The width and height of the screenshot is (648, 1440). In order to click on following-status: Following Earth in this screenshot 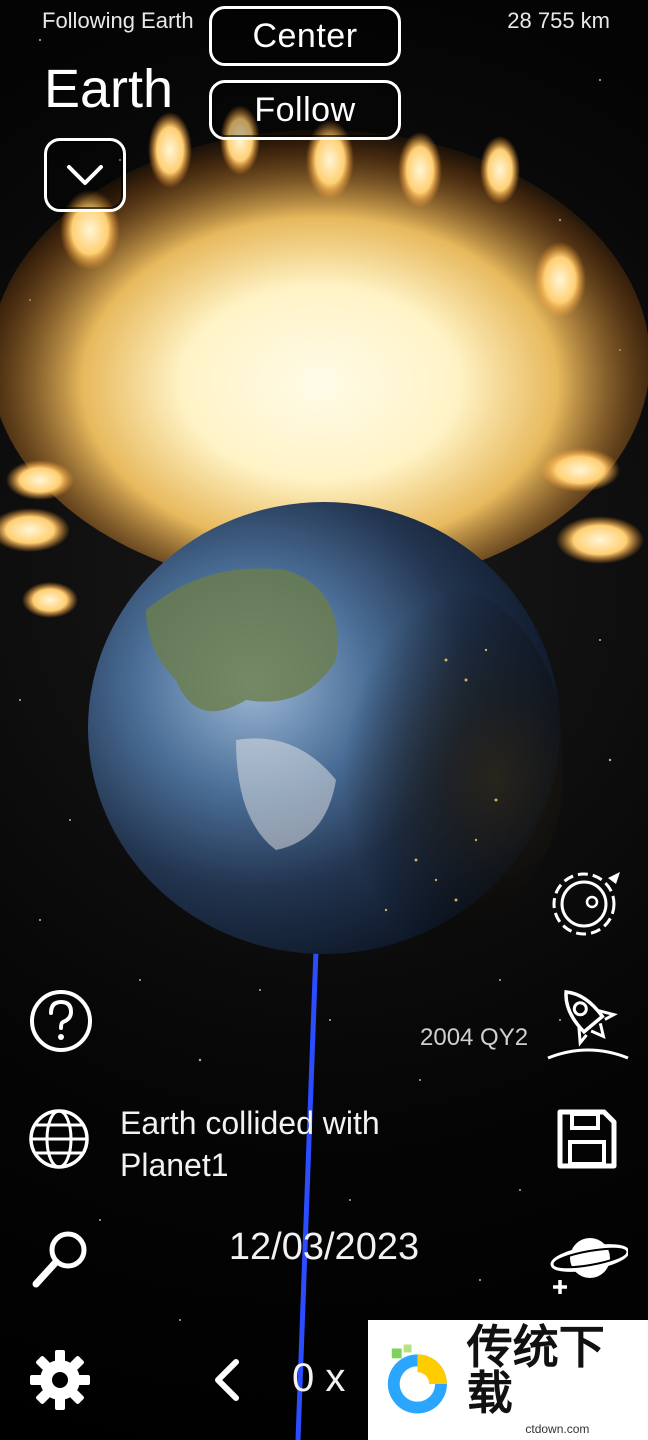, I will do `click(118, 20)`.